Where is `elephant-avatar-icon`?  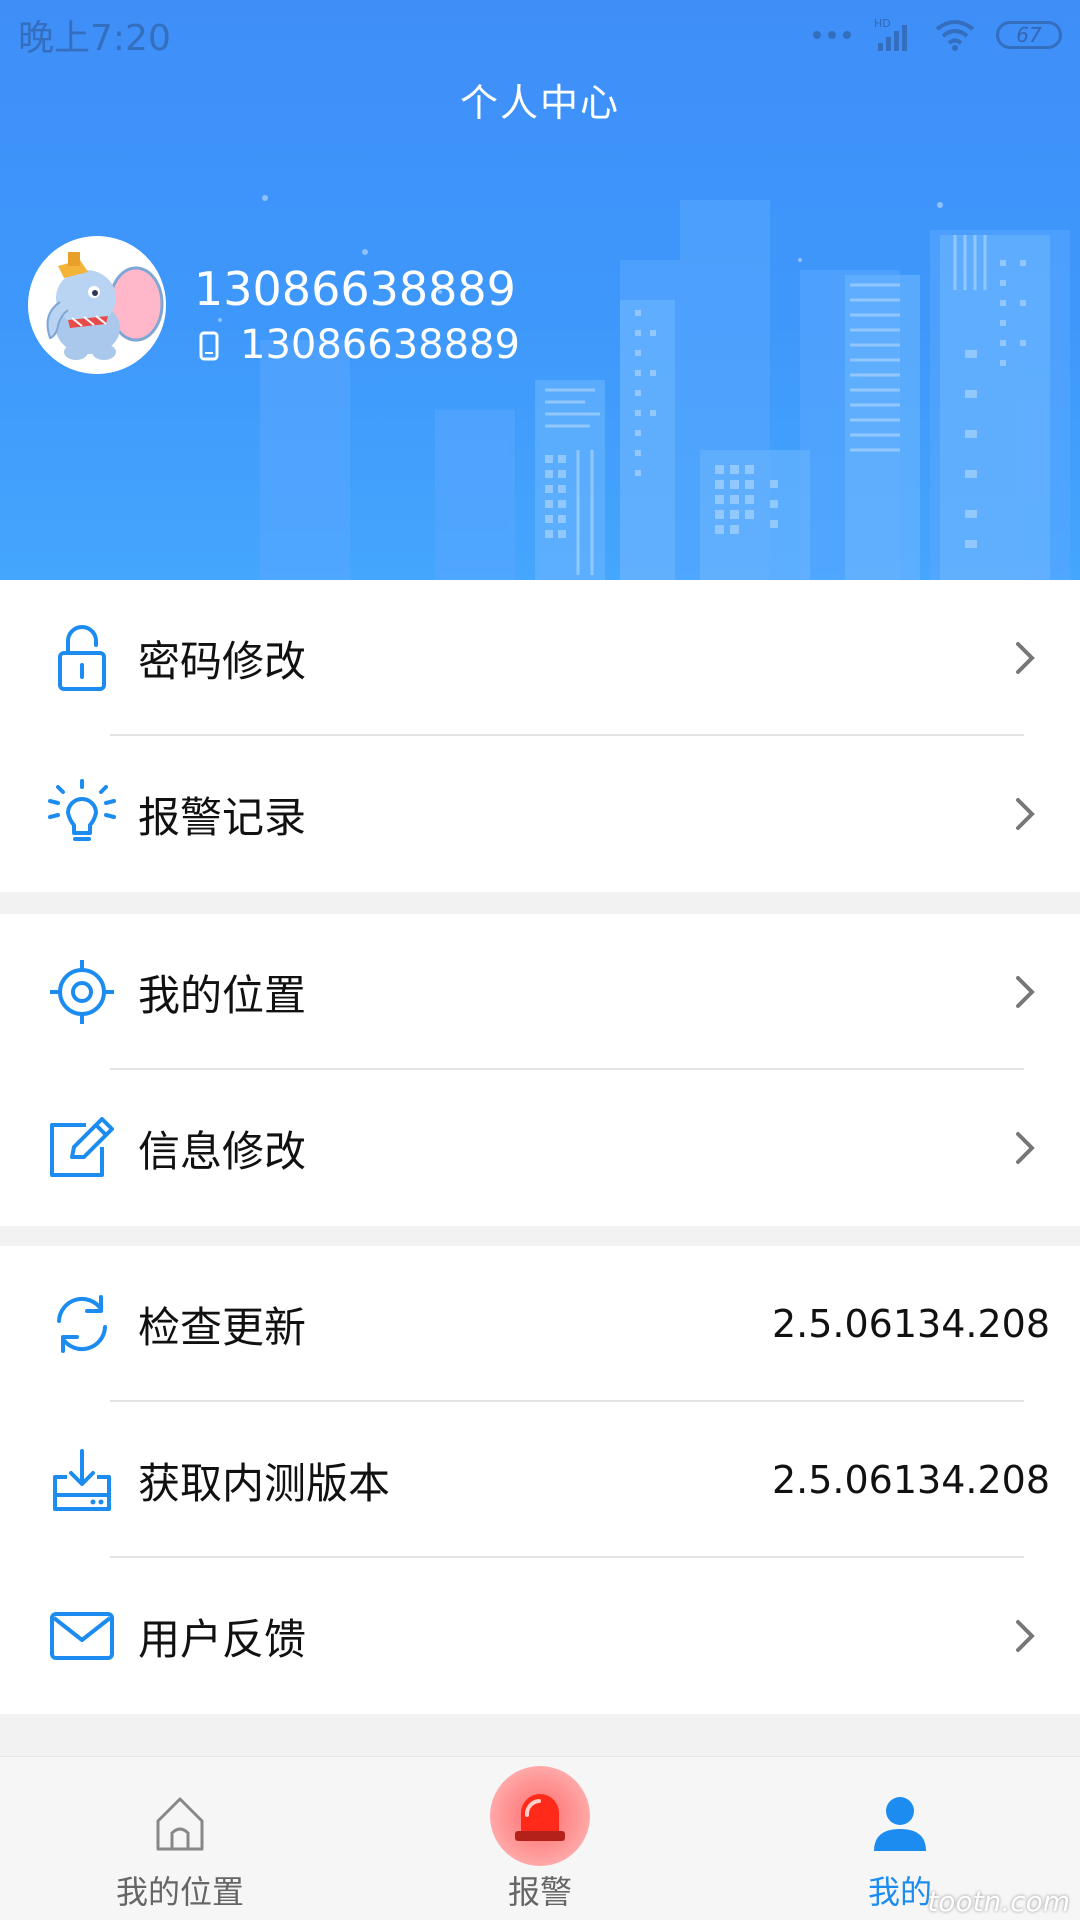 elephant-avatar-icon is located at coordinates (97, 305).